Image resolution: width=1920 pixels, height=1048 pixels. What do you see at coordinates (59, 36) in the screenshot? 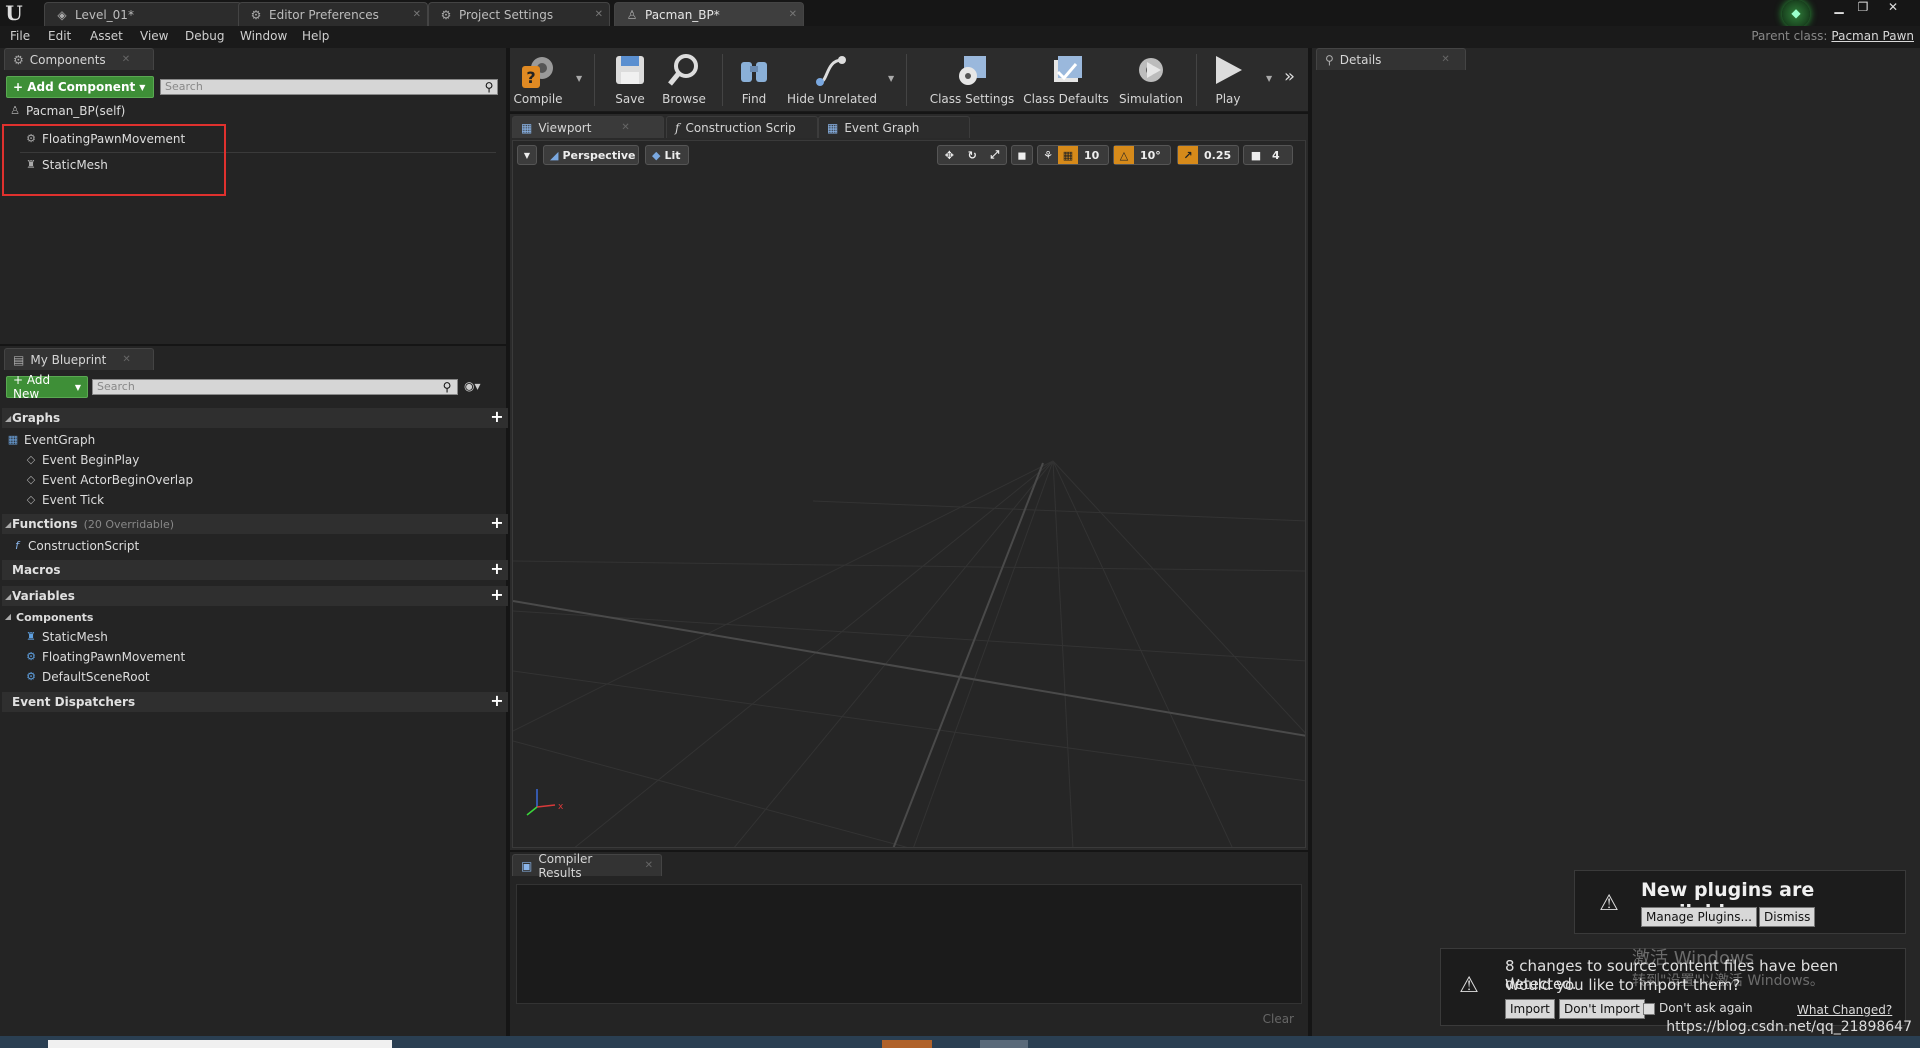
I see `menu-edit: Edit` at bounding box center [59, 36].